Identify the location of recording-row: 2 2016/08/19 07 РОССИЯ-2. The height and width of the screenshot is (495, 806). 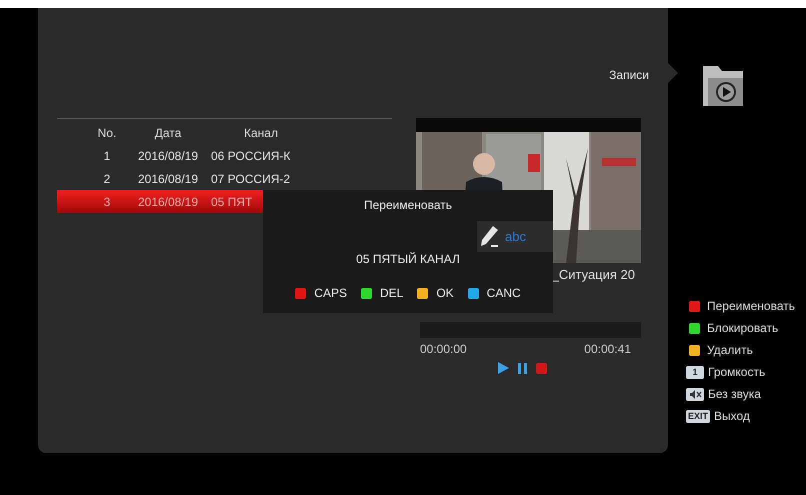
(224, 178).